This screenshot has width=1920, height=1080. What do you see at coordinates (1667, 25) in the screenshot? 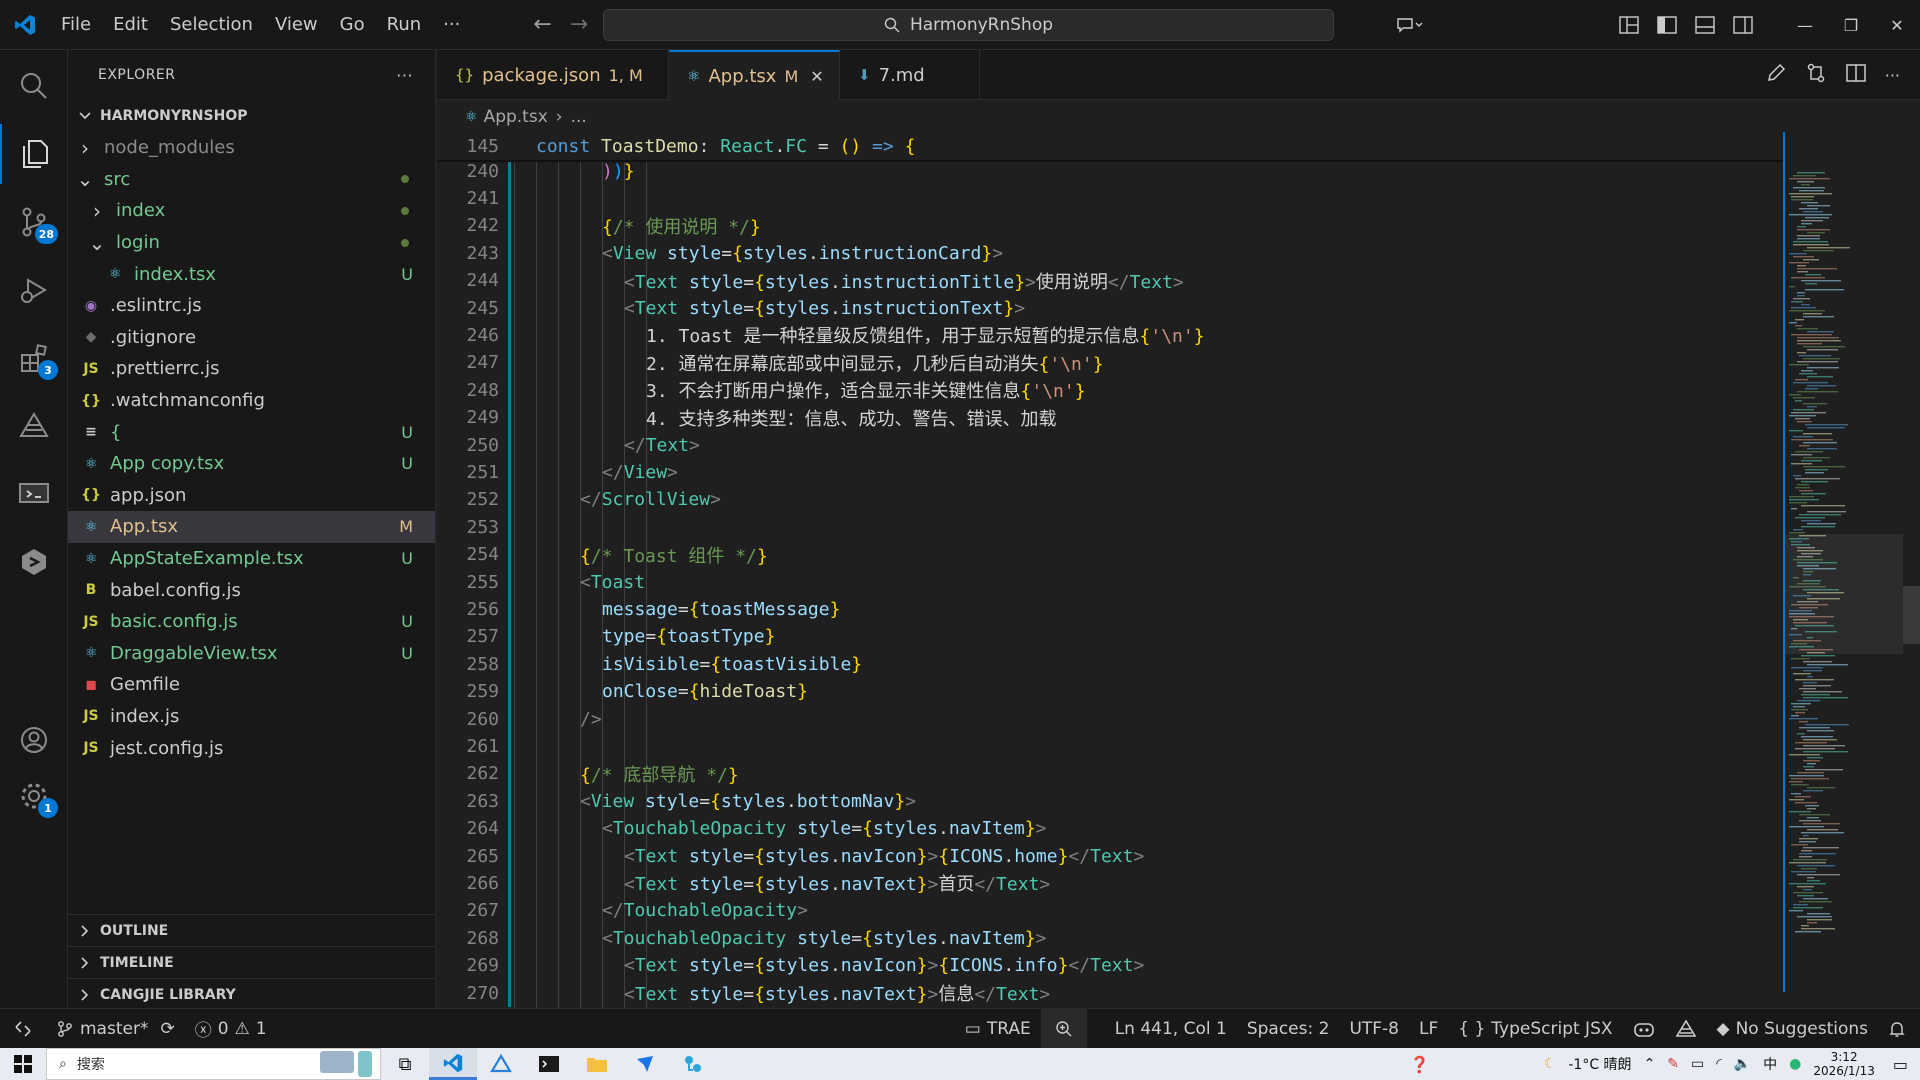
I see `toggle-primary-sidebar-icon` at bounding box center [1667, 25].